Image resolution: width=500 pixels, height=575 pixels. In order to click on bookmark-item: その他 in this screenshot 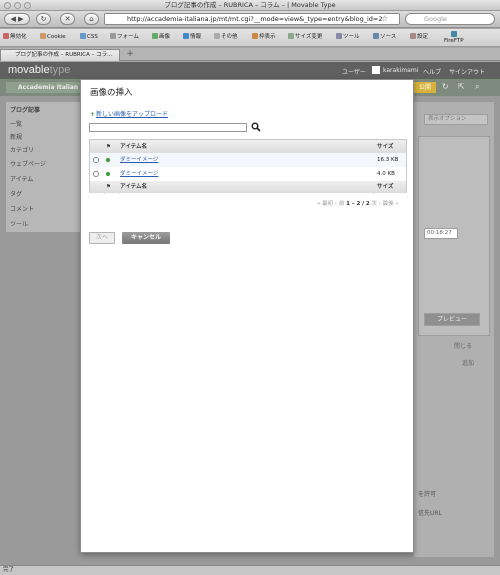, I will do `click(226, 37)`.